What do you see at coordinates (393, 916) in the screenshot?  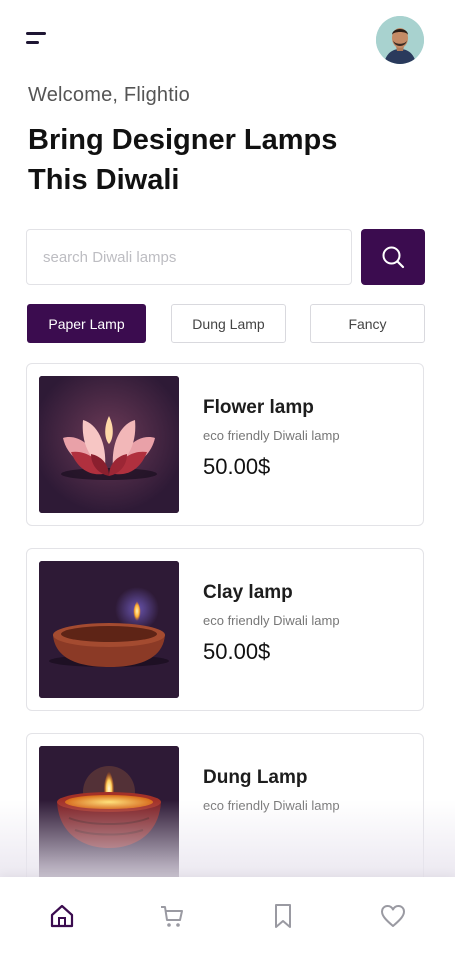 I see `heart-icon` at bounding box center [393, 916].